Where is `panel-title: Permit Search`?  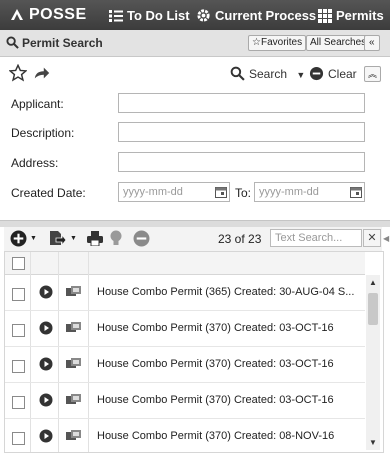 panel-title: Permit Search is located at coordinates (54, 43).